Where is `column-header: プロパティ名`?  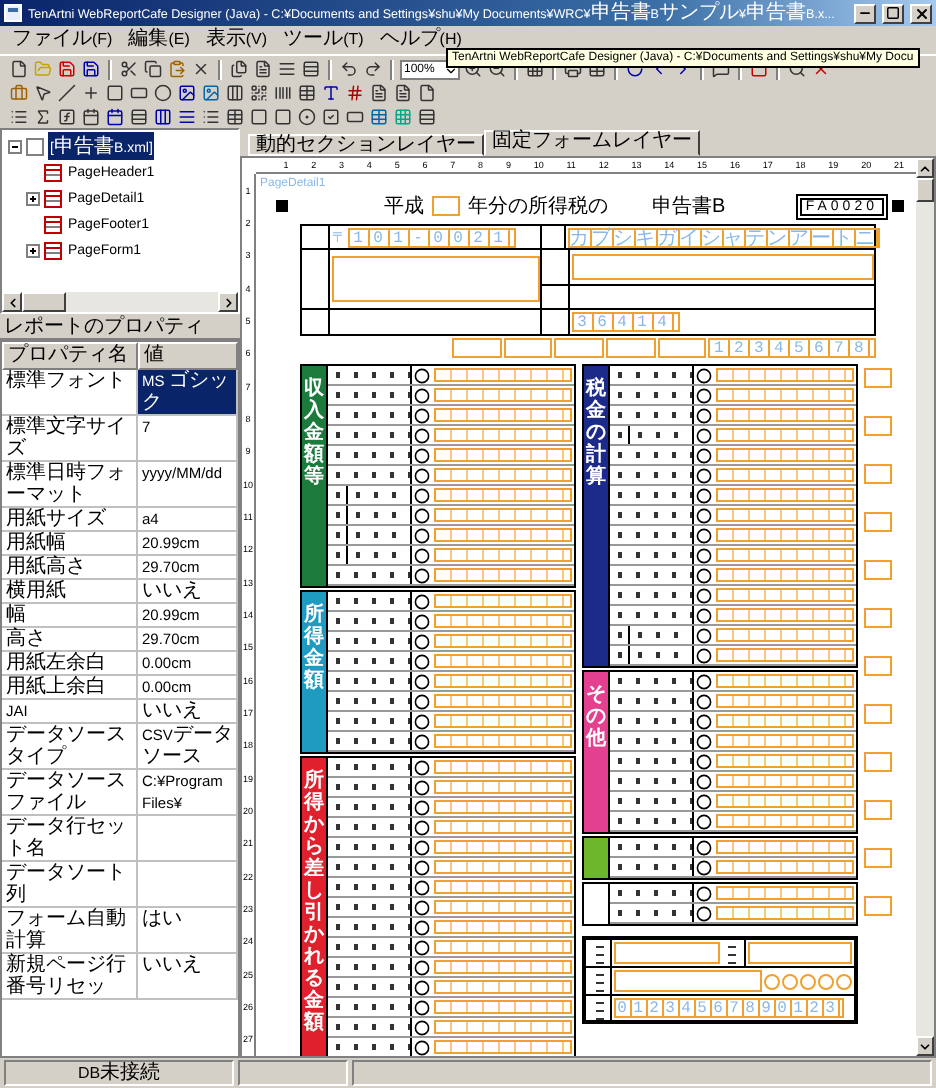 column-header: プロパティ名 is located at coordinates (70, 356).